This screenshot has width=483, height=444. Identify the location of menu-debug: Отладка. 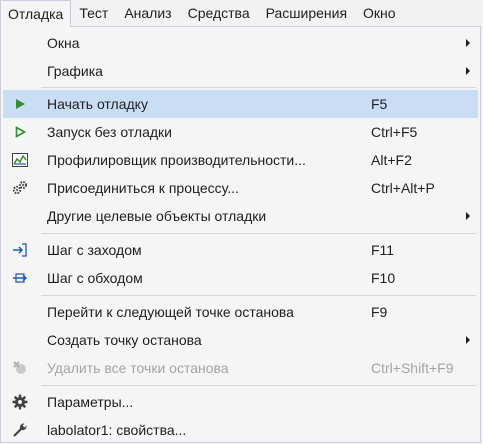
(36, 13).